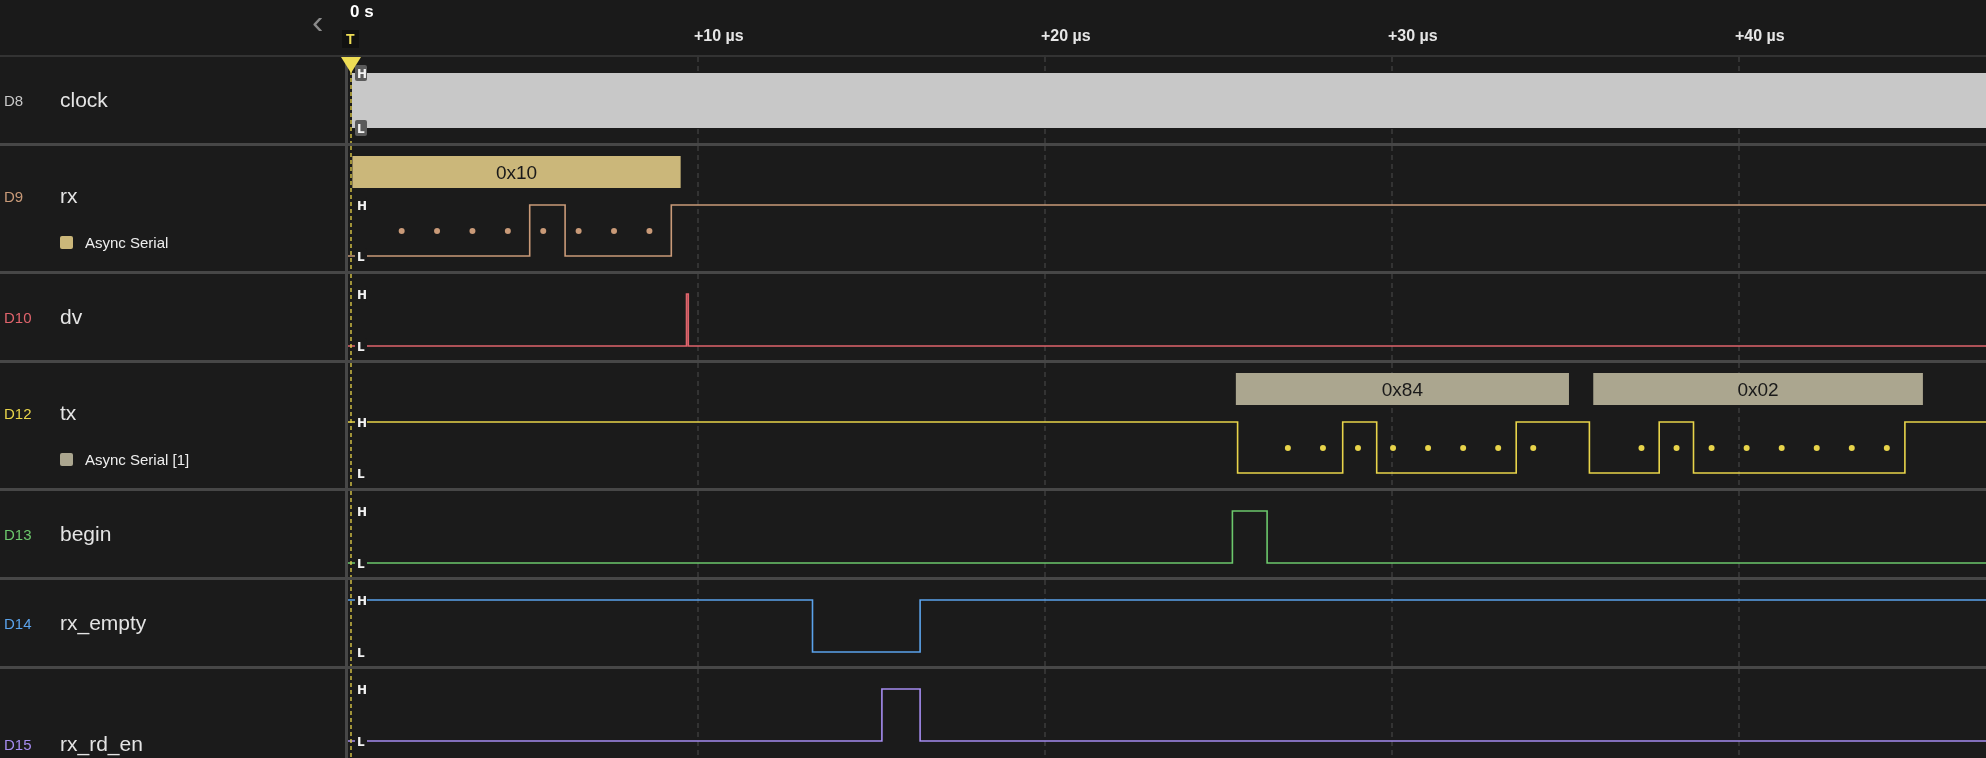  Describe the element at coordinates (1402, 389) in the screenshot. I see `decoded-frame: 0x84` at that location.